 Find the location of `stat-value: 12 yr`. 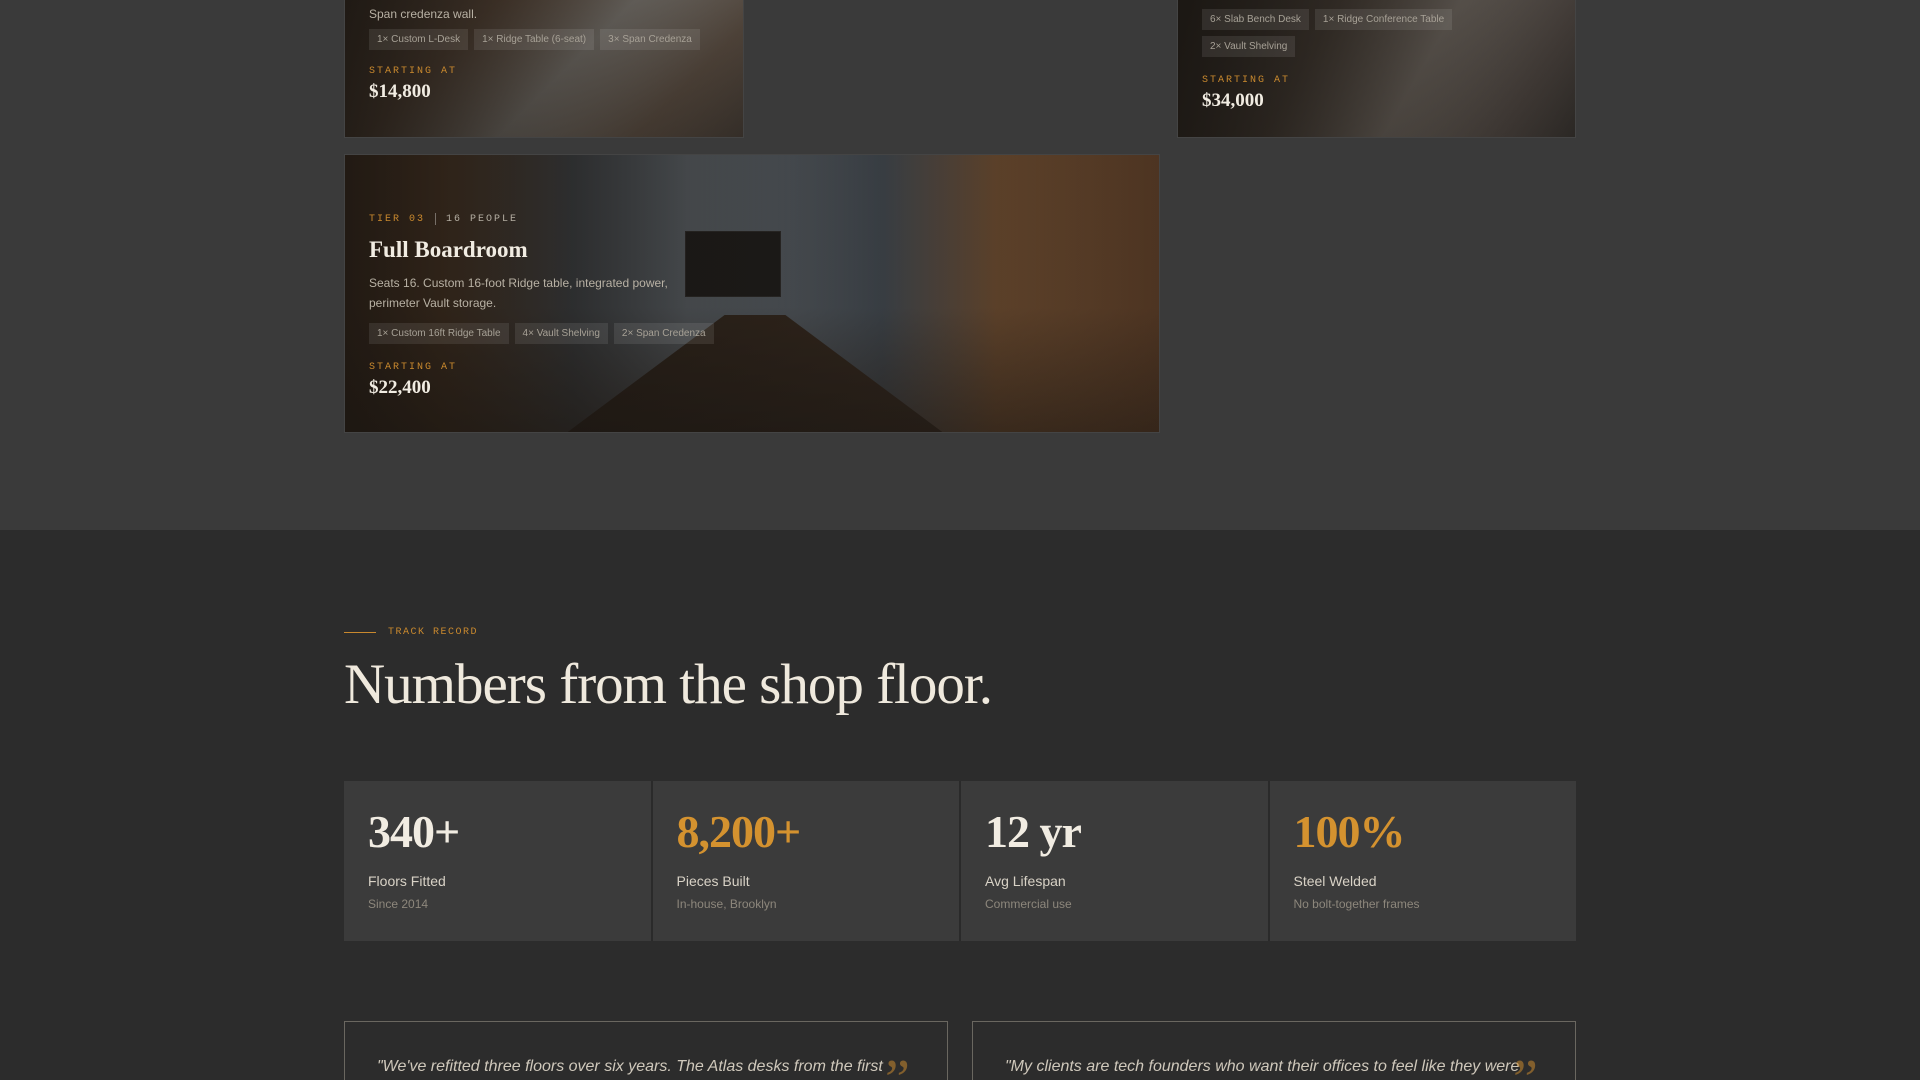

stat-value: 12 yr is located at coordinates (1033, 831).